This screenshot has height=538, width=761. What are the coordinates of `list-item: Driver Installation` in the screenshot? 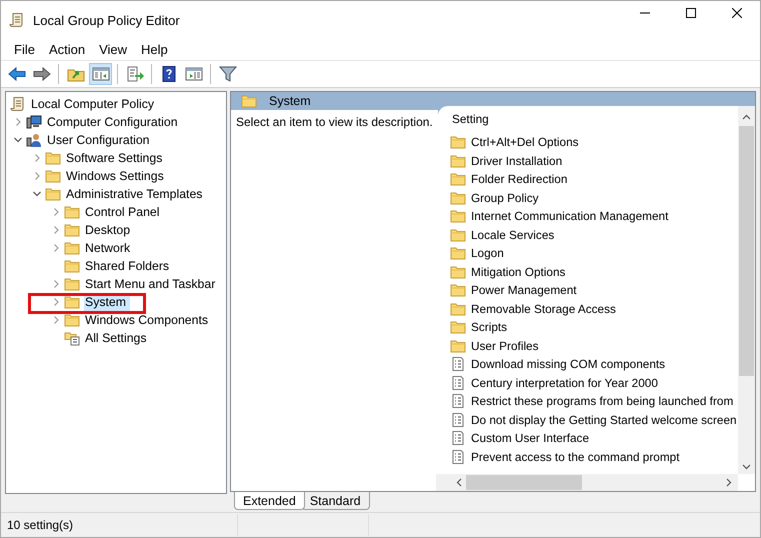 It's located at (516, 161).